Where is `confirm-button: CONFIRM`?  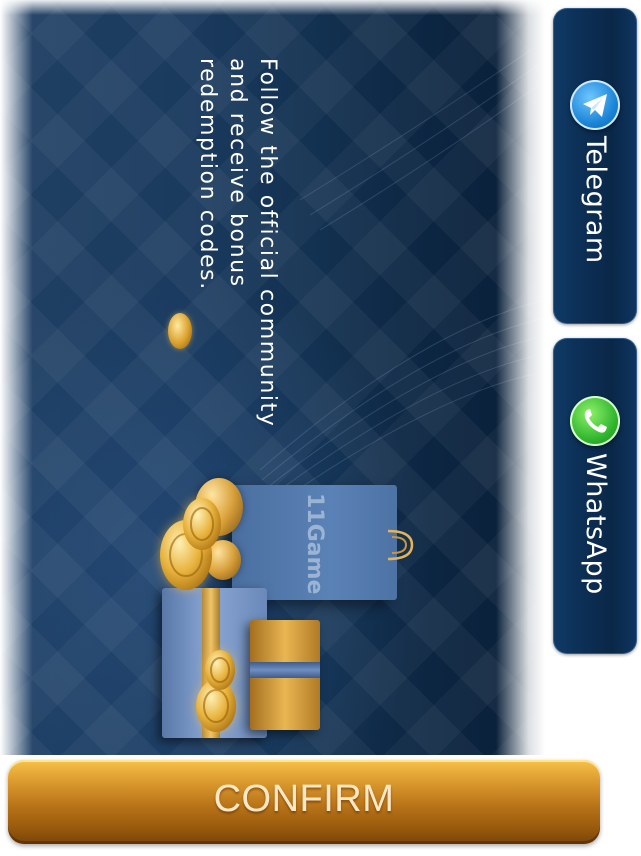
confirm-button: CONFIRM is located at coordinates (304, 802).